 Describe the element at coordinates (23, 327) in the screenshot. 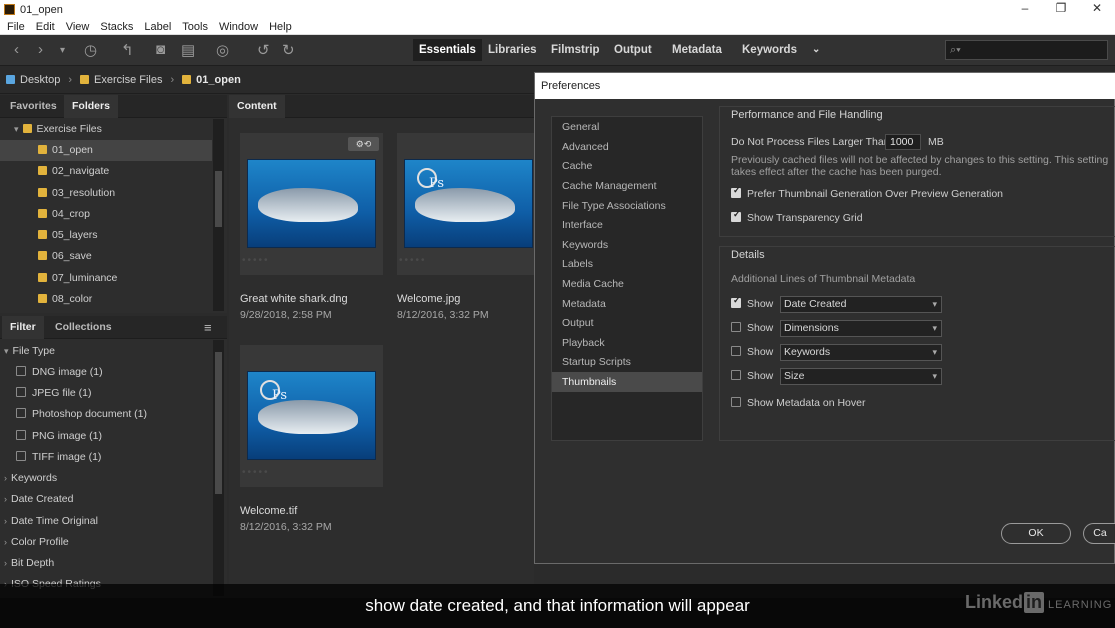

I see `tab-filter: Filter` at that location.